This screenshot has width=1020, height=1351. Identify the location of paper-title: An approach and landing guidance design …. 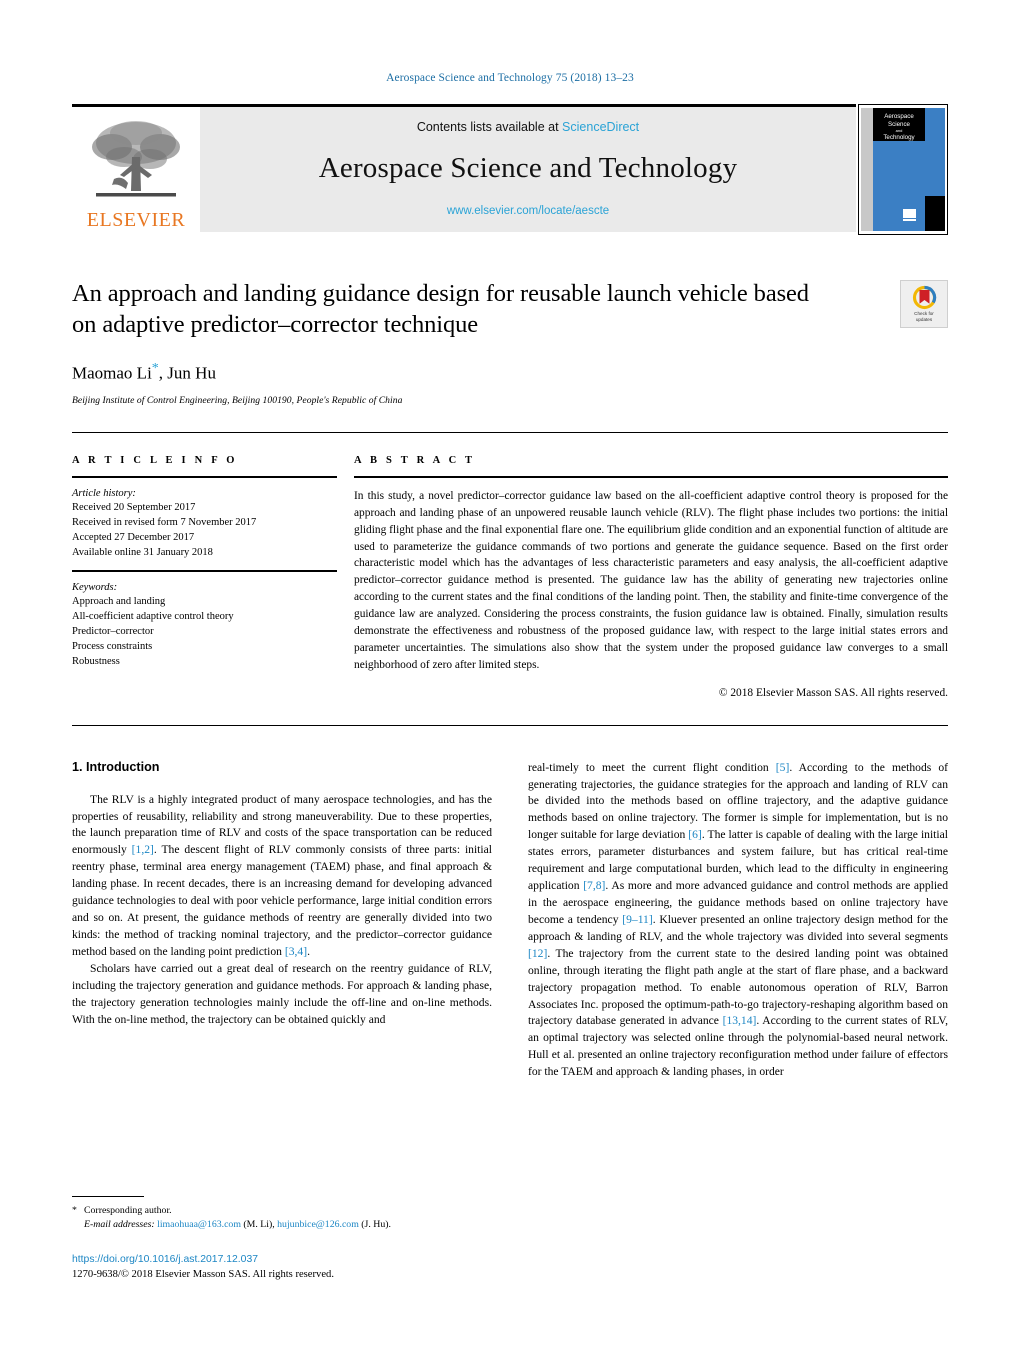
(440, 309).